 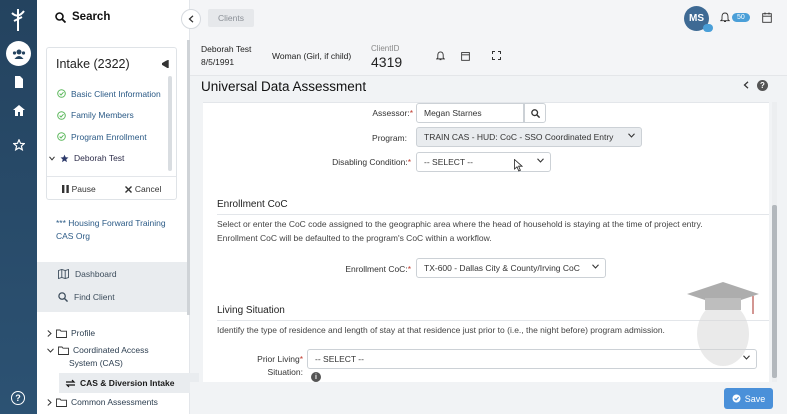 I want to click on tree-label-continued: System (CAS), so click(x=96, y=363).